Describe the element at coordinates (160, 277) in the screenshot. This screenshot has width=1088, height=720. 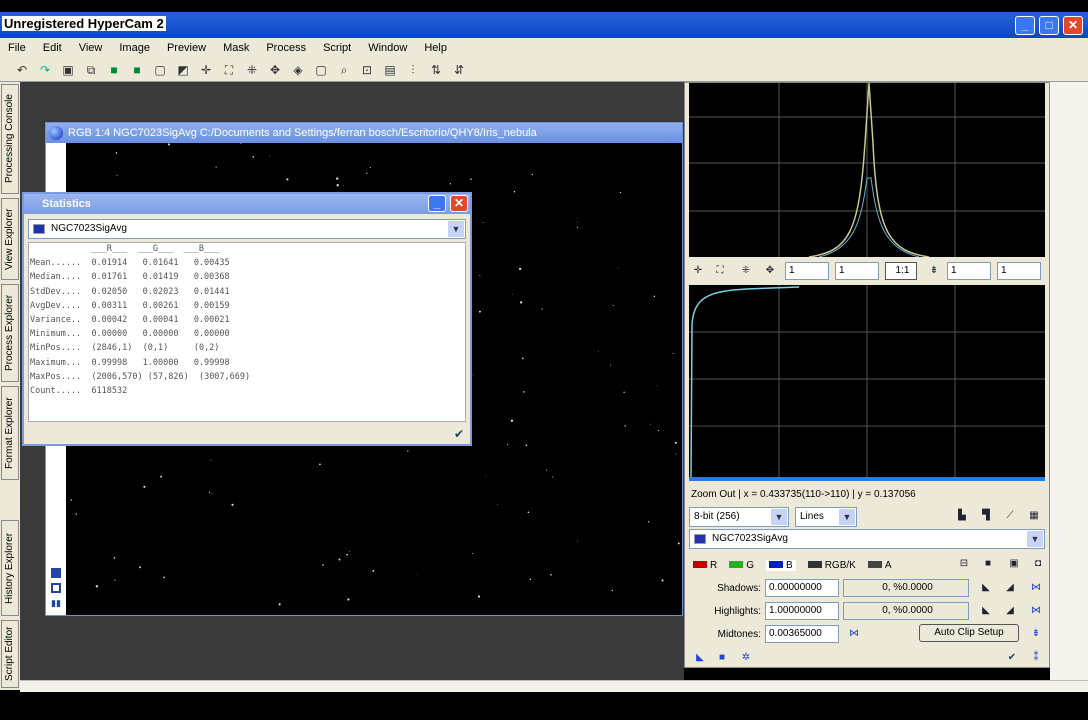
I see `statistics-cell: 0.01419` at that location.